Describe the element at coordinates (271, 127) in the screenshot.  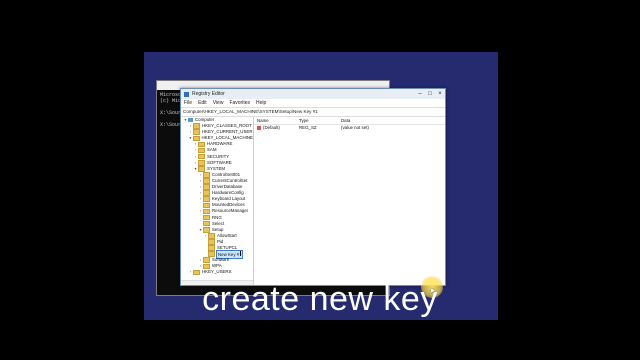
I see `value-name: (Default)` at that location.